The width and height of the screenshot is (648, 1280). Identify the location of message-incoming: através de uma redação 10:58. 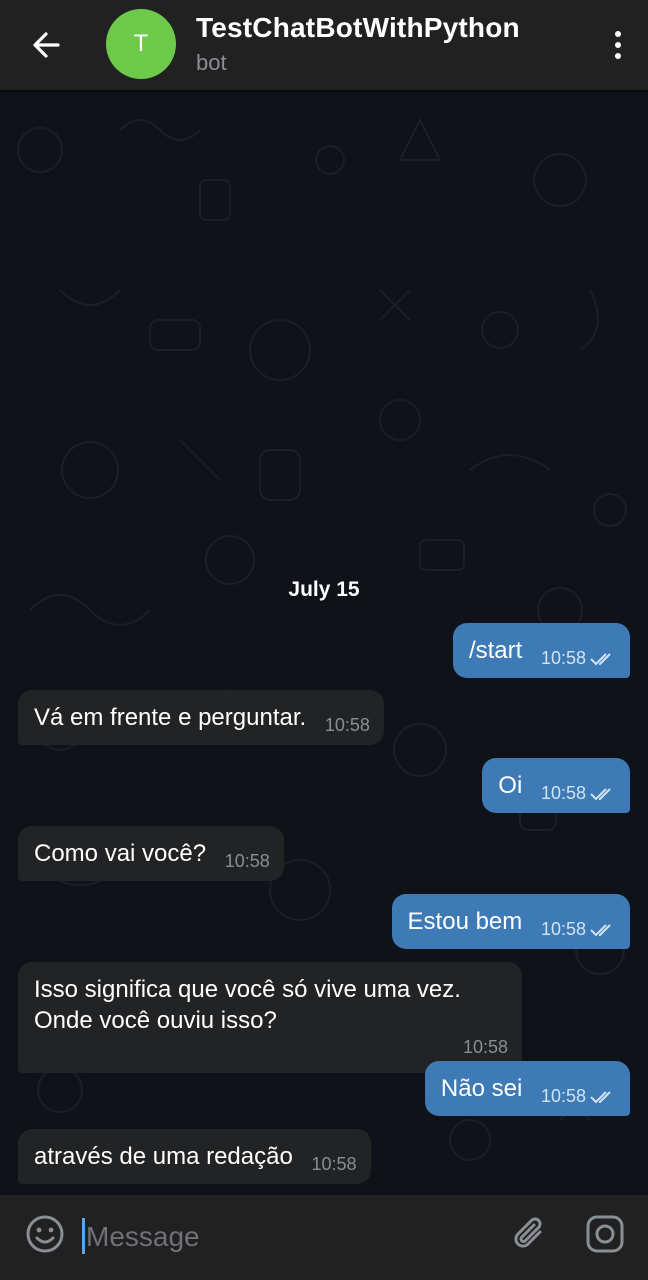
(194, 1156).